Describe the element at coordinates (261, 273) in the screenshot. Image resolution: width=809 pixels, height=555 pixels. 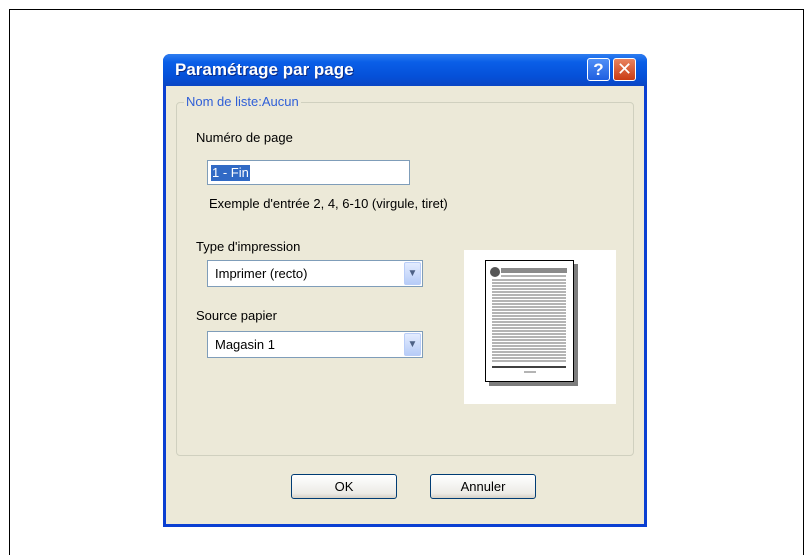
I see `print-type-value: Imprimer (recto)` at that location.